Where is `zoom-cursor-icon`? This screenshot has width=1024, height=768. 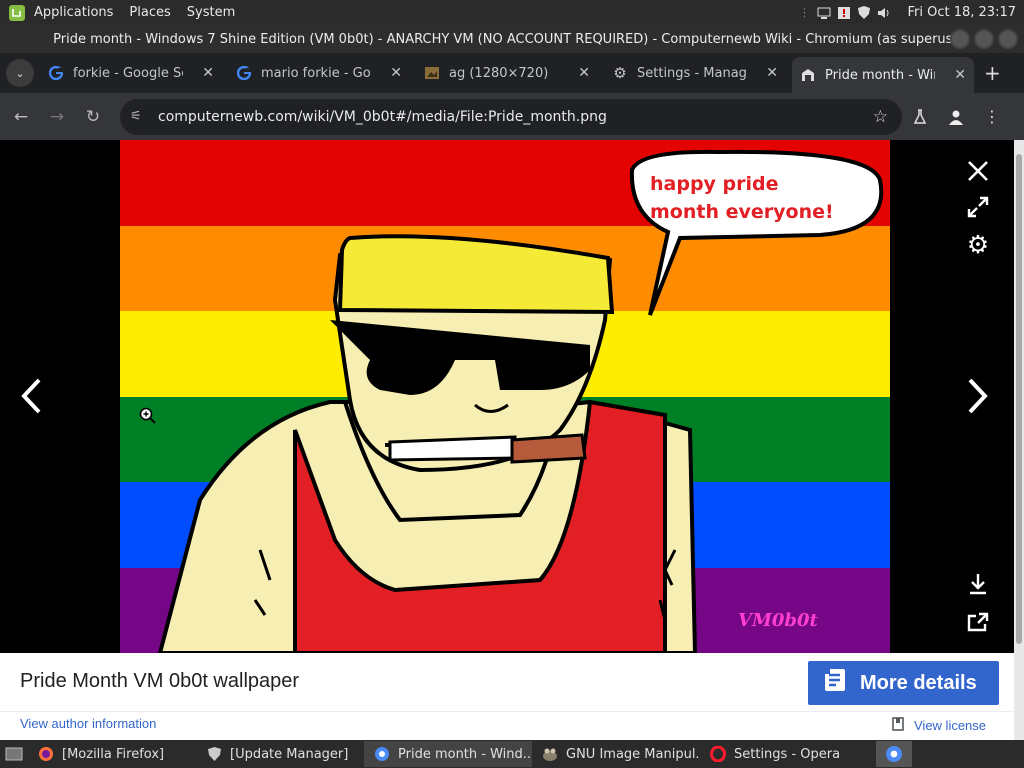
zoom-cursor-icon is located at coordinates (148, 416).